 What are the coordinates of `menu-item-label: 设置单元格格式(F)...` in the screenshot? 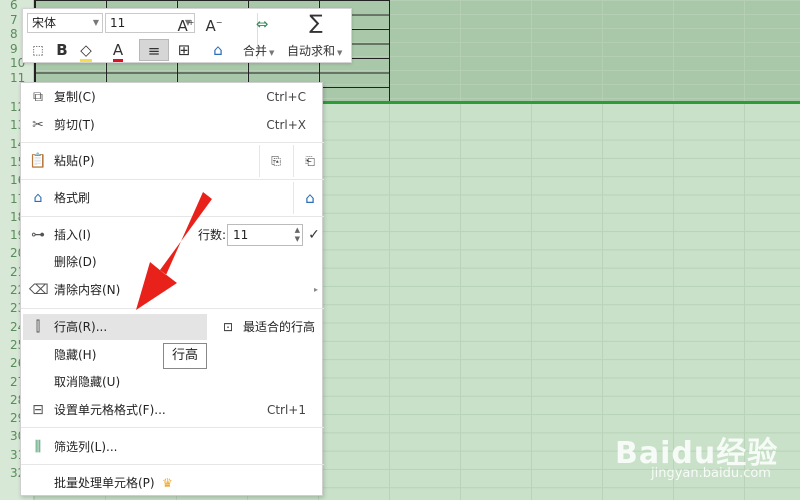 It's located at (110, 410).